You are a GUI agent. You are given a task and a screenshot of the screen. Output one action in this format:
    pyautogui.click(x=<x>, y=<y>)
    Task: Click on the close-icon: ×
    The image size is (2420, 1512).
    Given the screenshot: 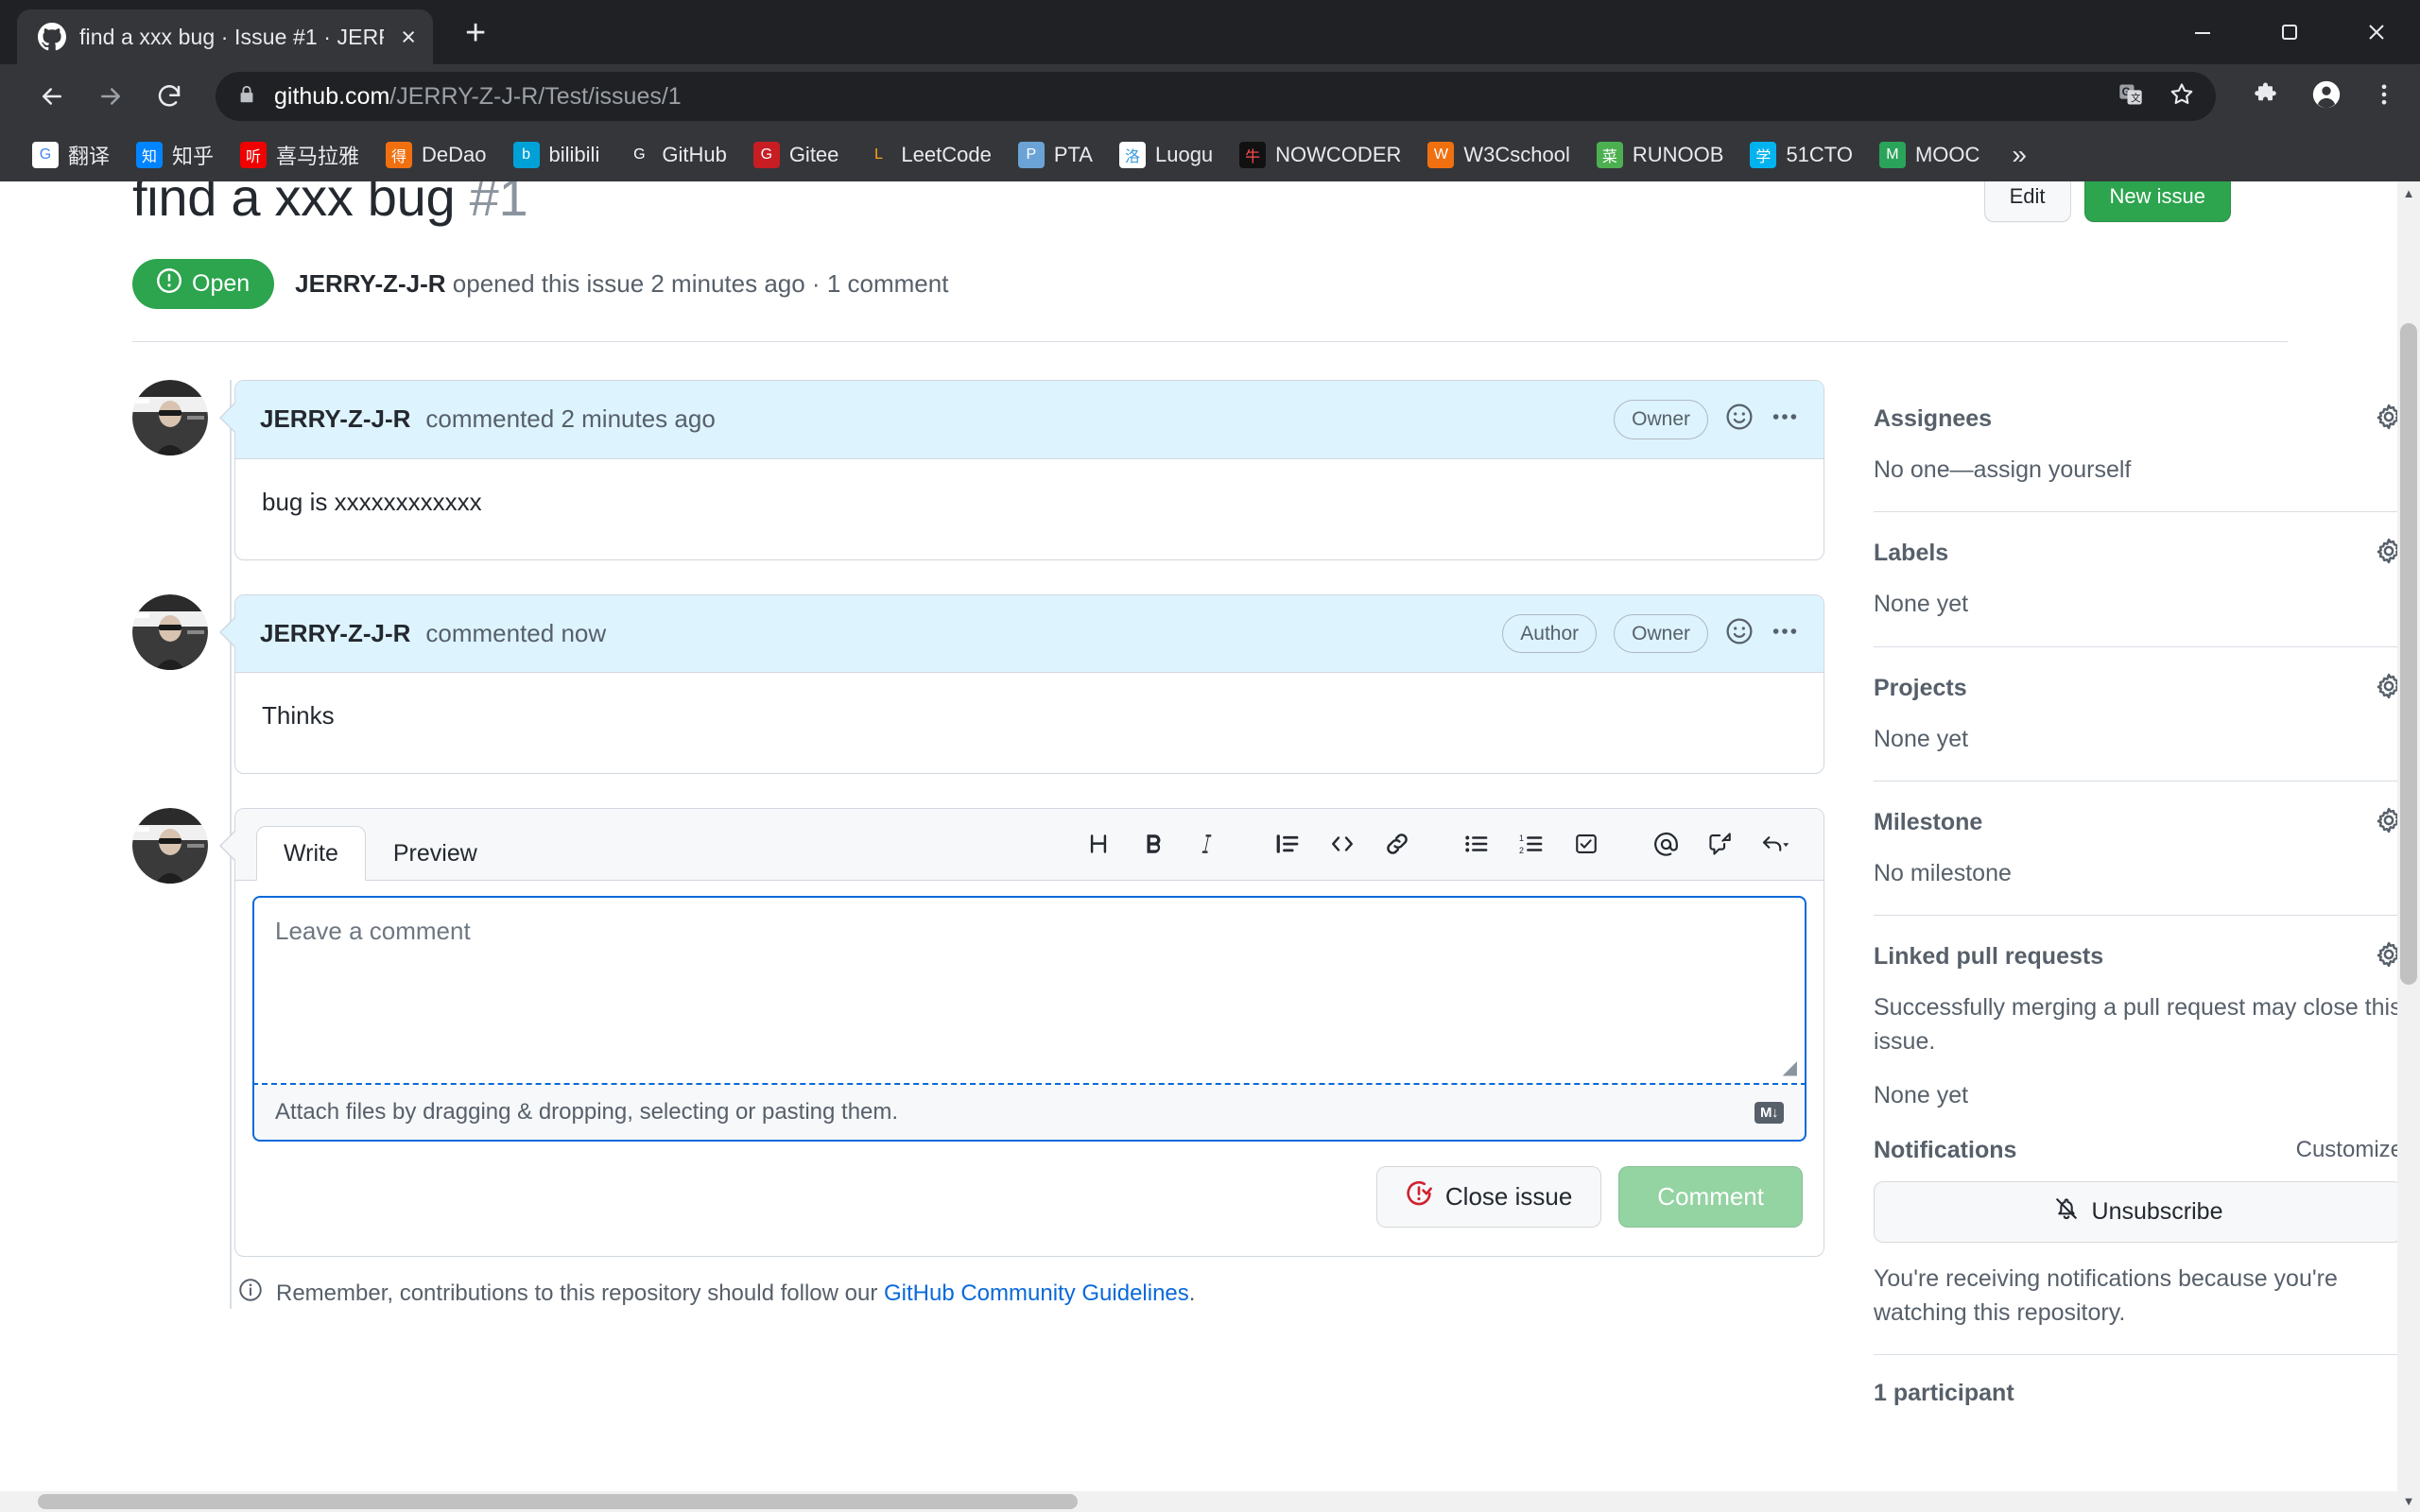 What is the action you would take?
    pyautogui.click(x=408, y=37)
    